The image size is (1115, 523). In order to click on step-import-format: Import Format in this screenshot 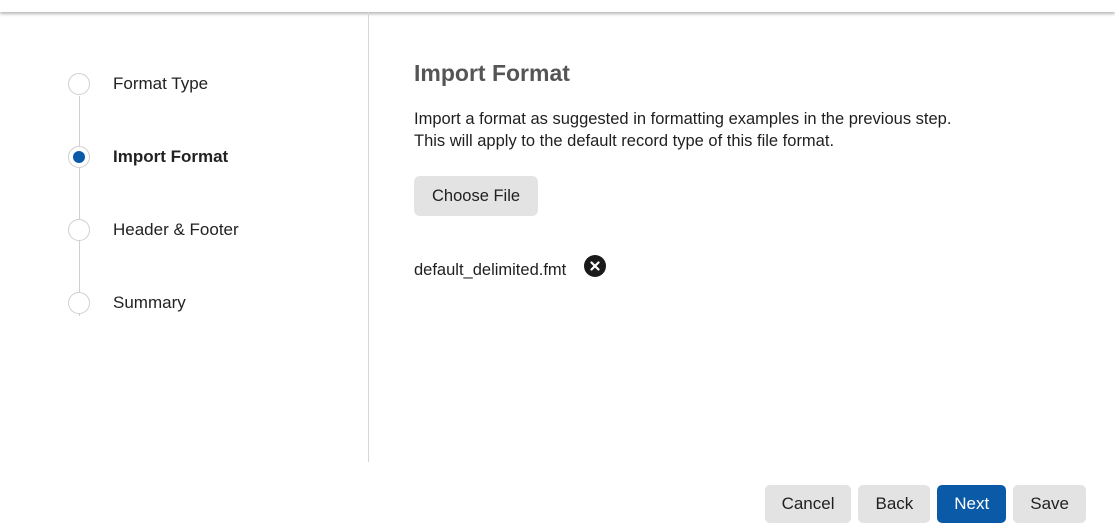, I will do `click(148, 157)`.